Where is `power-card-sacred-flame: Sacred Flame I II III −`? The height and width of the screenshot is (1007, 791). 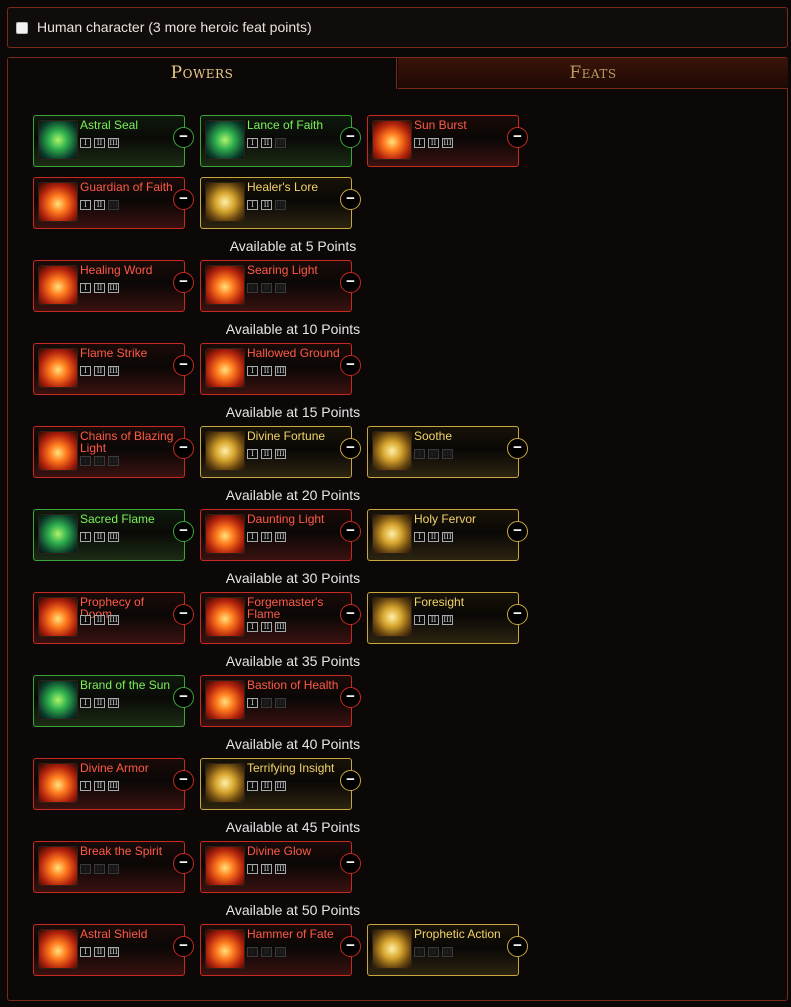
power-card-sacred-flame: Sacred Flame I II III − is located at coordinates (113, 535).